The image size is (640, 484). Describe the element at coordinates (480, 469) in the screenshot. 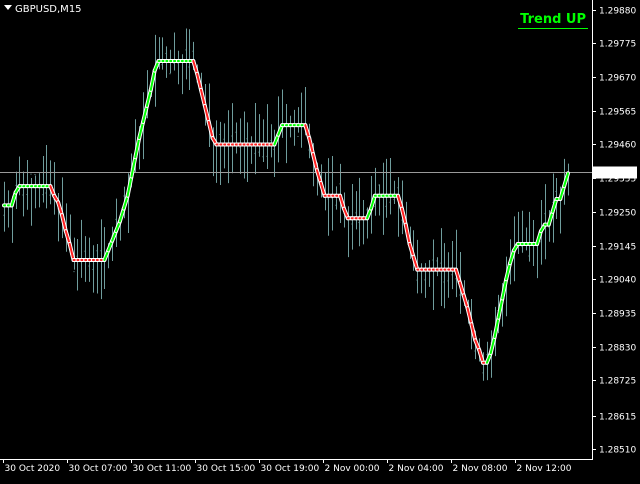

I see `x-tick-label: 2 Nov 08:00` at that location.